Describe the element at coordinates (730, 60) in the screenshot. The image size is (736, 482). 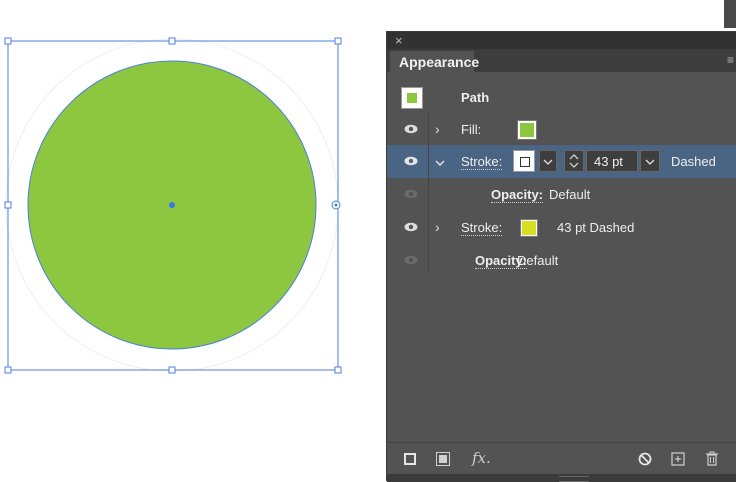
I see `menu-icon: ≡` at that location.